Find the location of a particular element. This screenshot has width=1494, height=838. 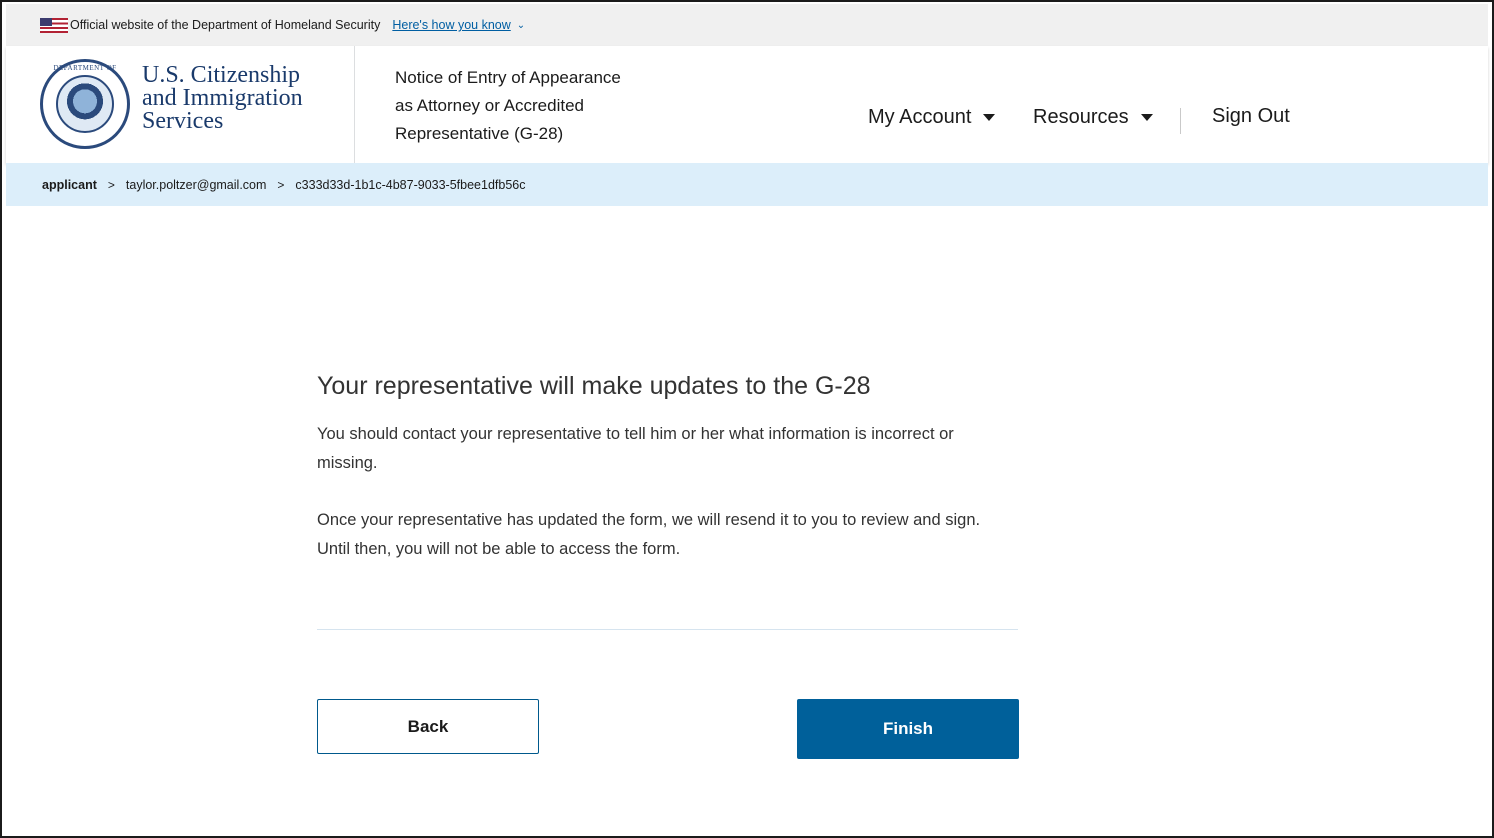

seal-eagle-icon is located at coordinates (85, 104).